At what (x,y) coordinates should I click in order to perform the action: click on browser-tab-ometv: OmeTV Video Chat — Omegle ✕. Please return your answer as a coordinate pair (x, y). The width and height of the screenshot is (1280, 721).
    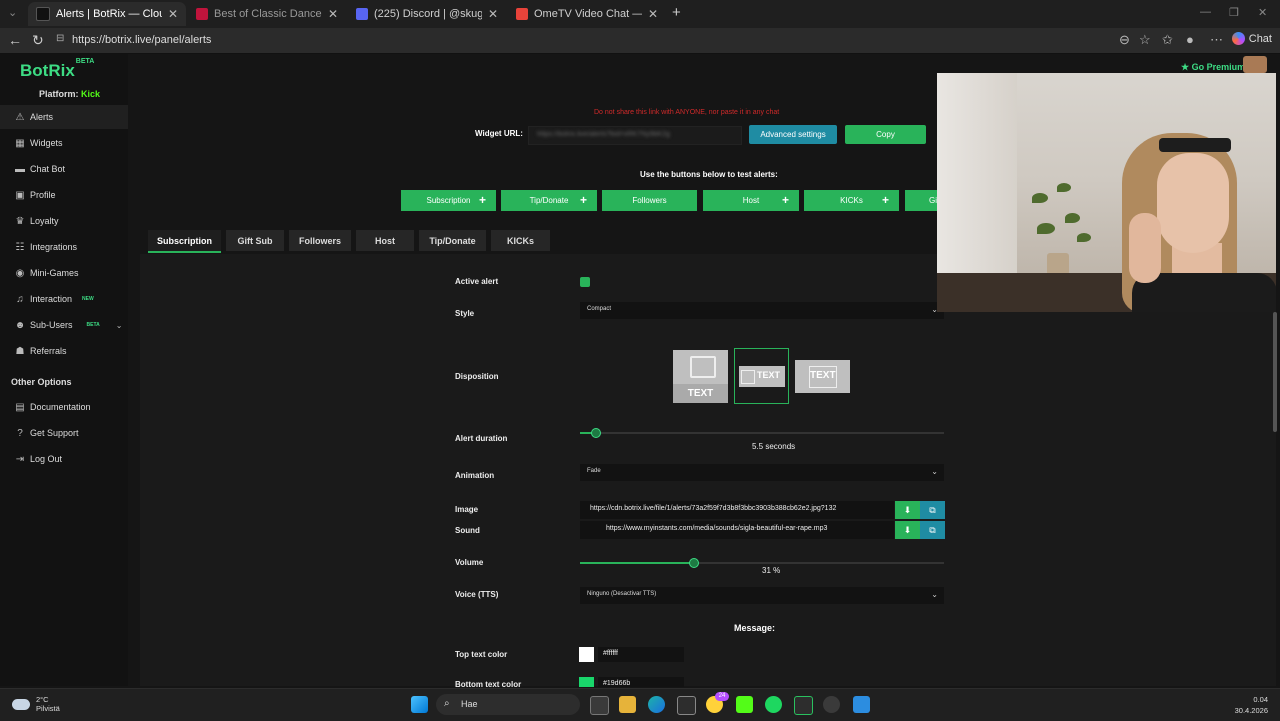
    Looking at the image, I should click on (587, 14).